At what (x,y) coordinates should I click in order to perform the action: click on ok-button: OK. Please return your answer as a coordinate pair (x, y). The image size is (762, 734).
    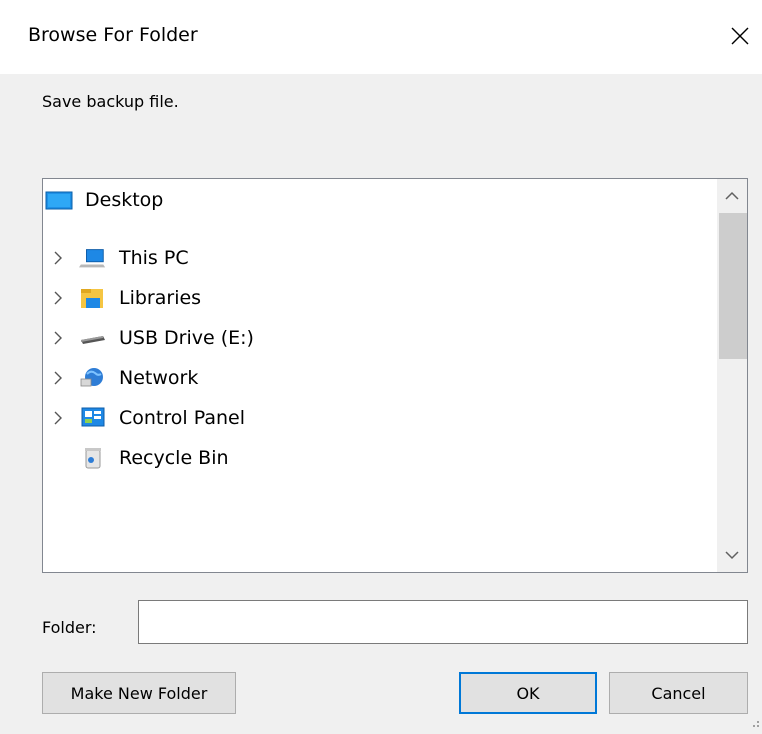
    Looking at the image, I should click on (528, 693).